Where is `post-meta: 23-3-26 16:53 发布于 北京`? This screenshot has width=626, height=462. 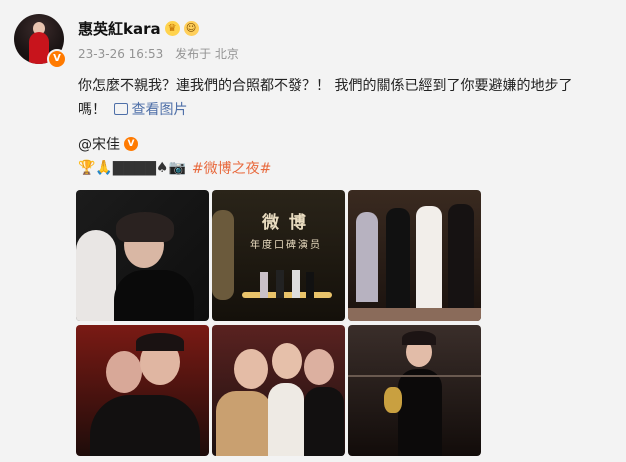
post-meta: 23-3-26 16:53 发布于 北京 is located at coordinates (162, 53).